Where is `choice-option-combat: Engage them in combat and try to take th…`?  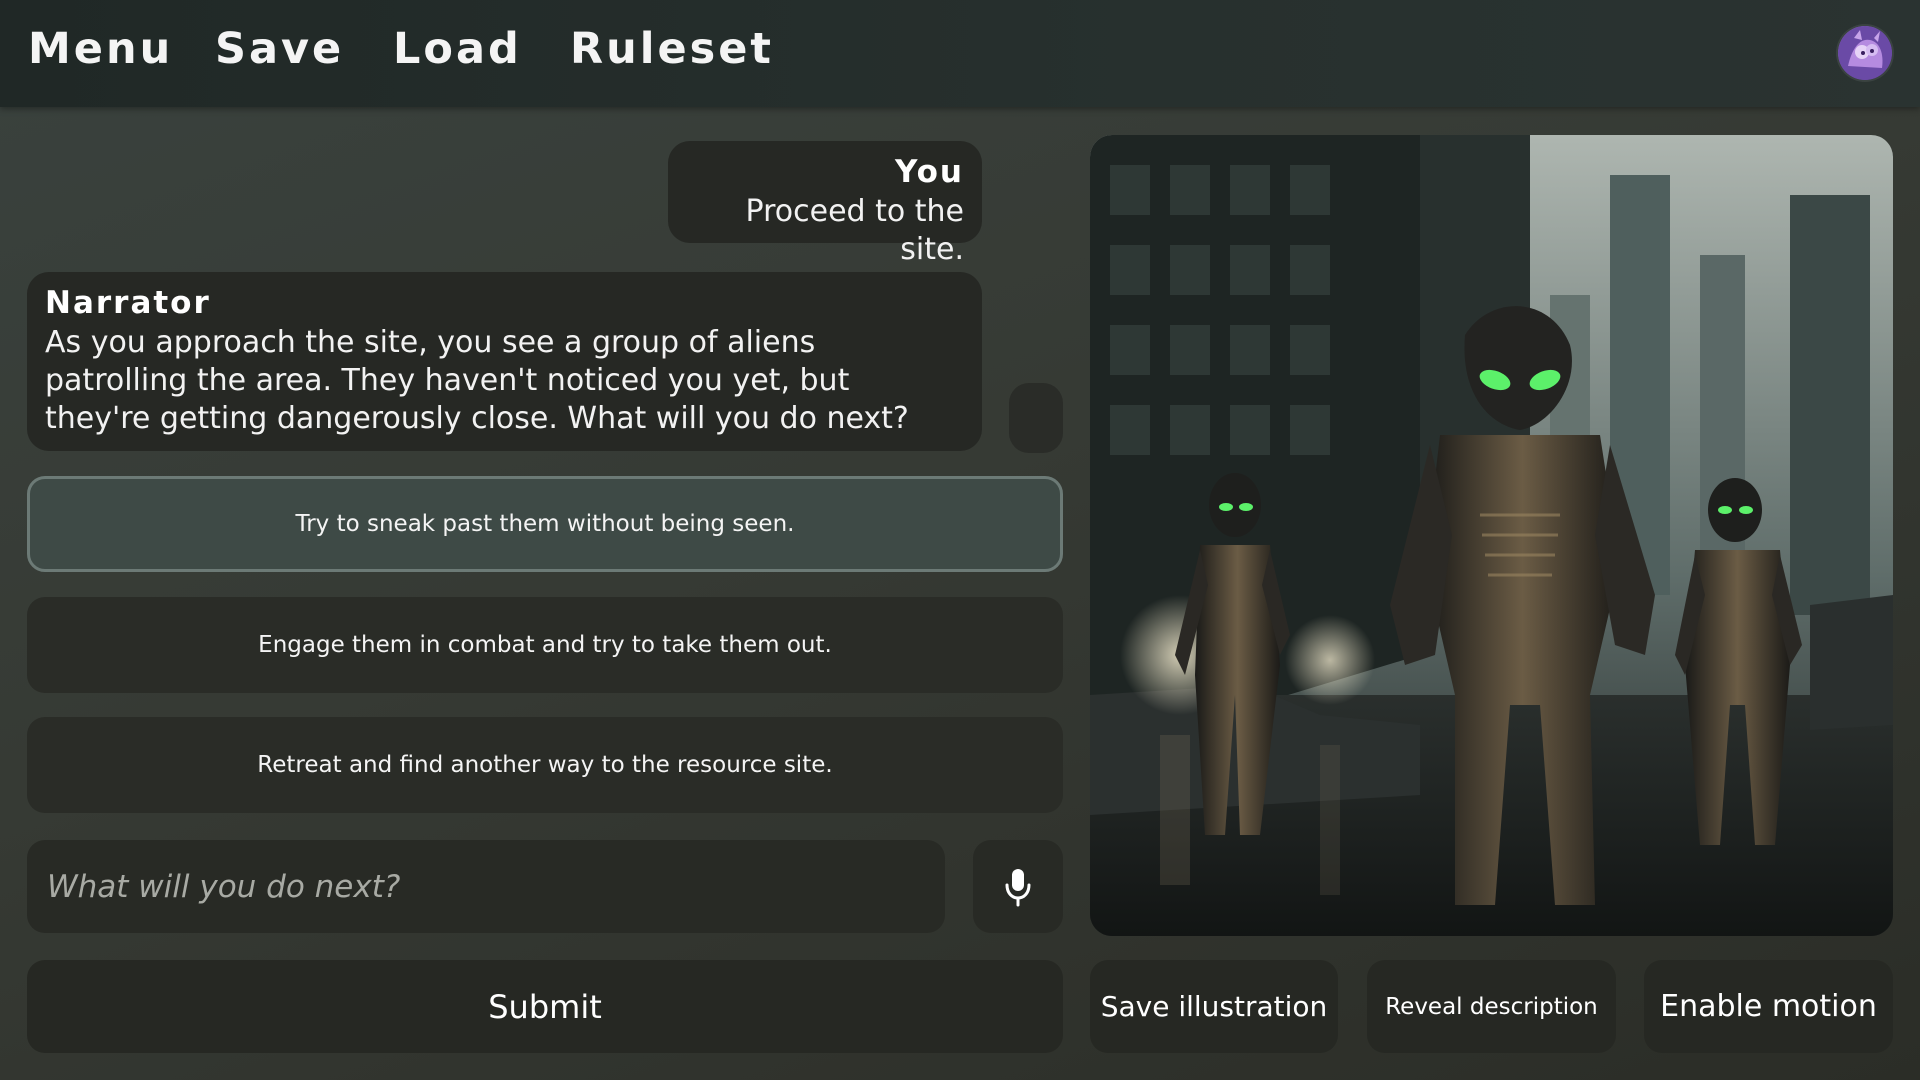 choice-option-combat: Engage them in combat and try to take th… is located at coordinates (545, 645).